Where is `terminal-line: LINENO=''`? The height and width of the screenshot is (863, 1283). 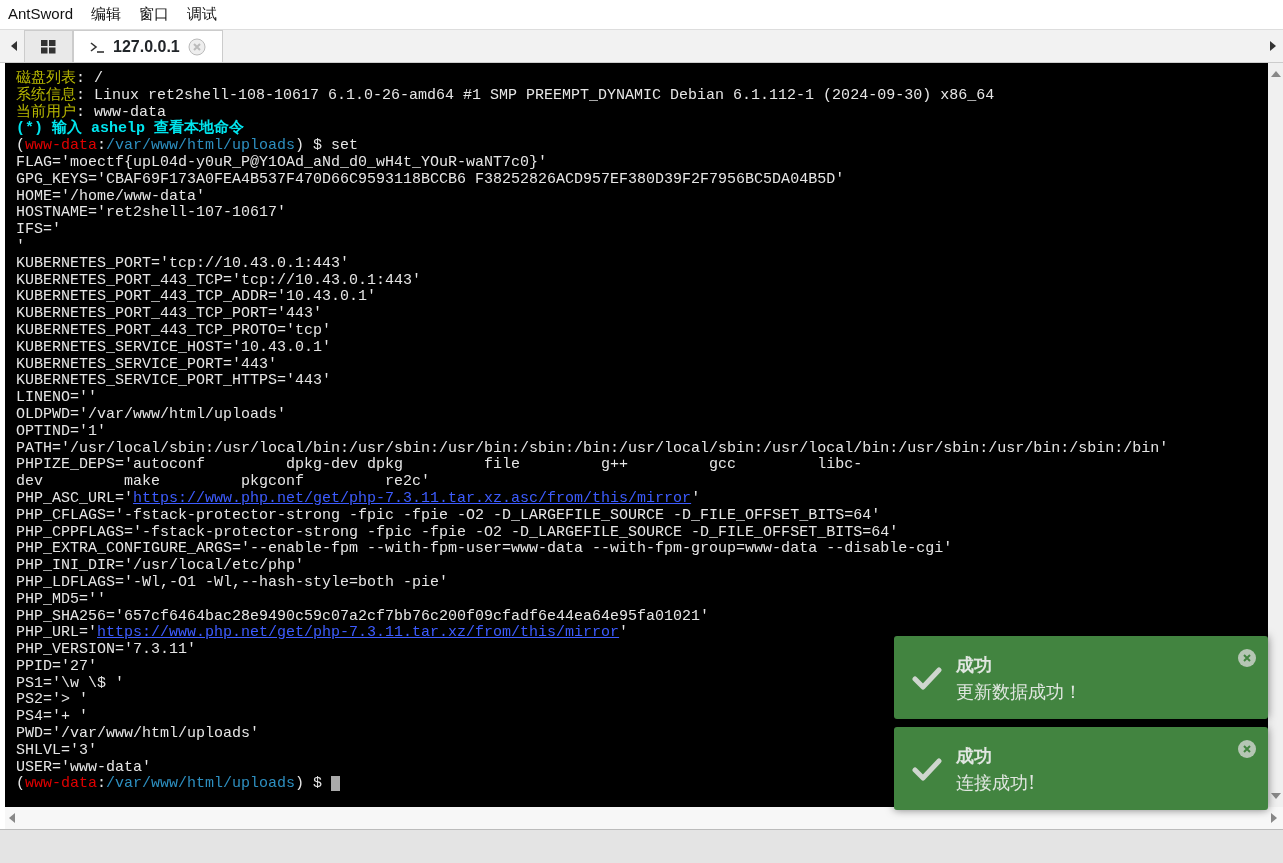
terminal-line: LINENO='' is located at coordinates (56, 398).